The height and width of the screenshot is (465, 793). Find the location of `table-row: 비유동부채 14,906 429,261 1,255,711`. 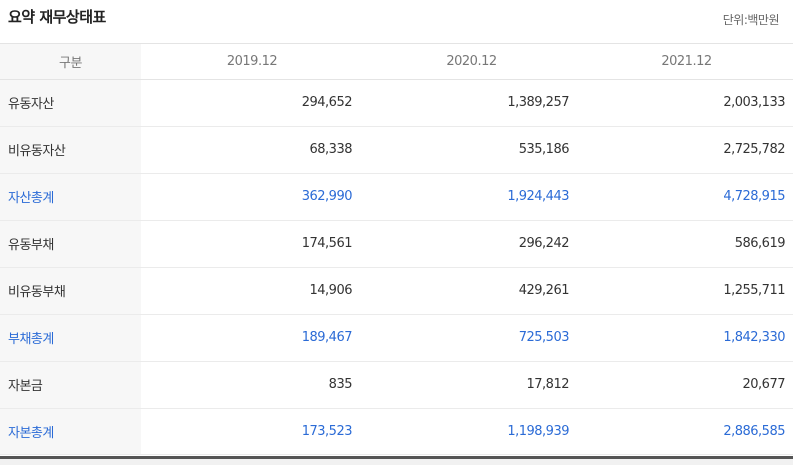

table-row: 비유동부채 14,906 429,261 1,255,711 is located at coordinates (396, 291).